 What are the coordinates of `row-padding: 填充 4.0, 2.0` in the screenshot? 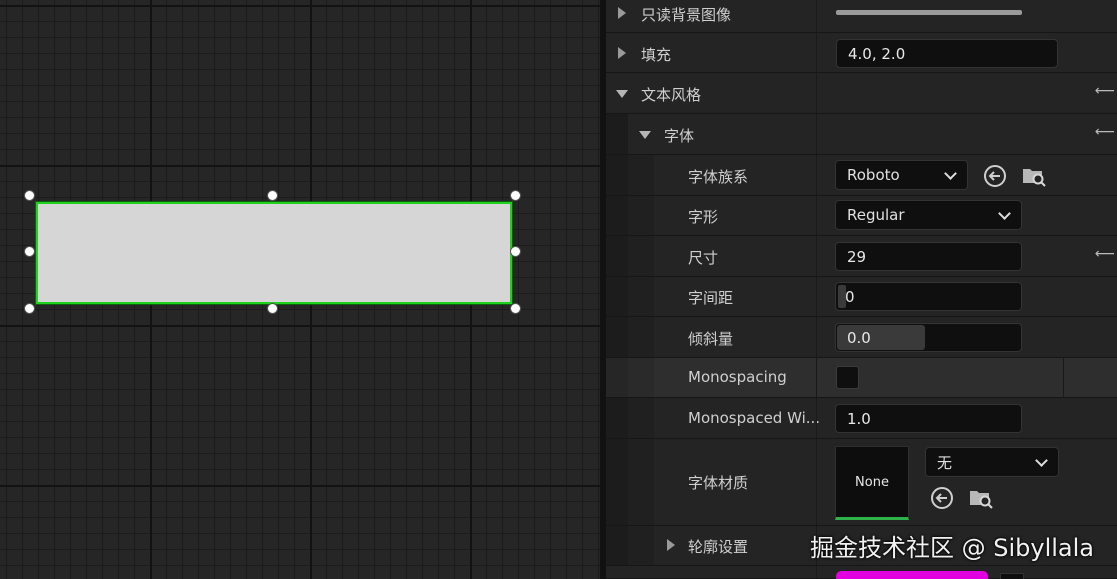 It's located at (861, 53).